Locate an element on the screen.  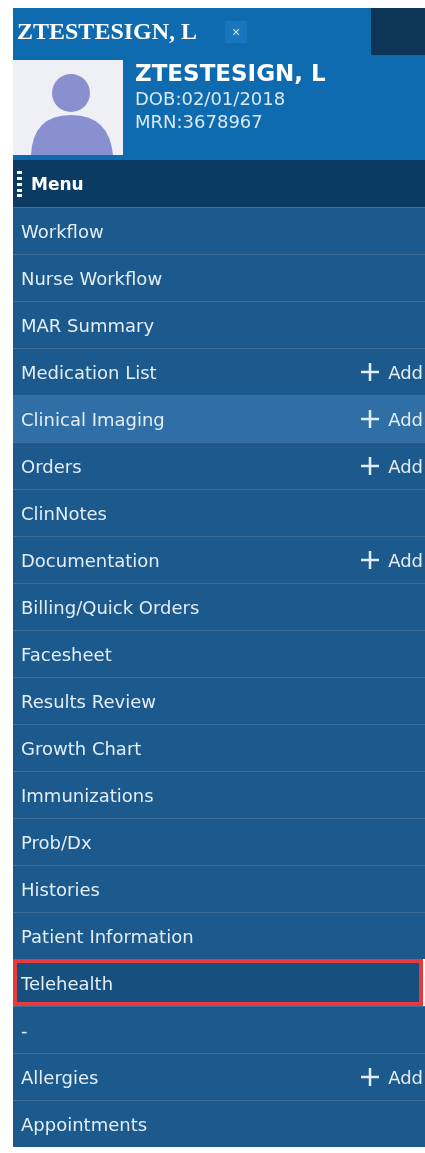
menu-item: Allergies Add is located at coordinates (219, 1076).